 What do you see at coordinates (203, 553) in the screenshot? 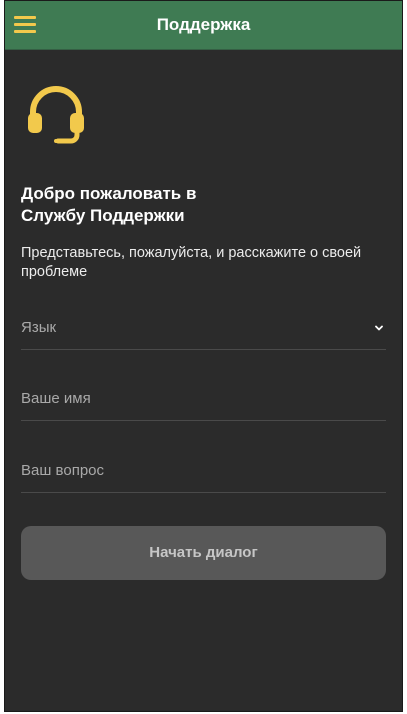
I see `start-dialog-button: Начать диалог` at bounding box center [203, 553].